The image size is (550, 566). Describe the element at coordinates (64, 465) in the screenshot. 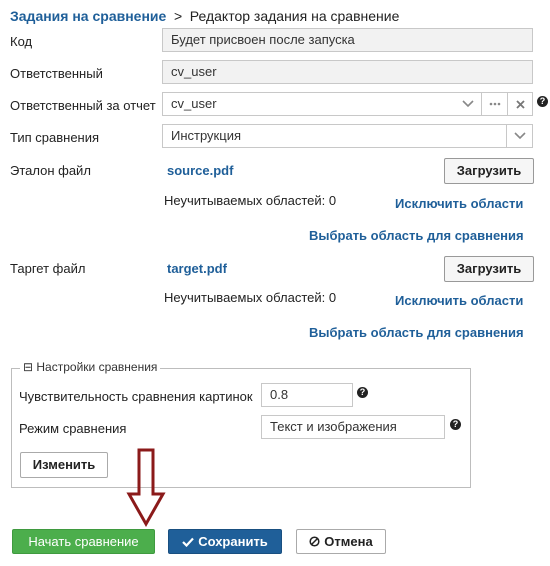

I see `change-settings-button: Изменить` at that location.